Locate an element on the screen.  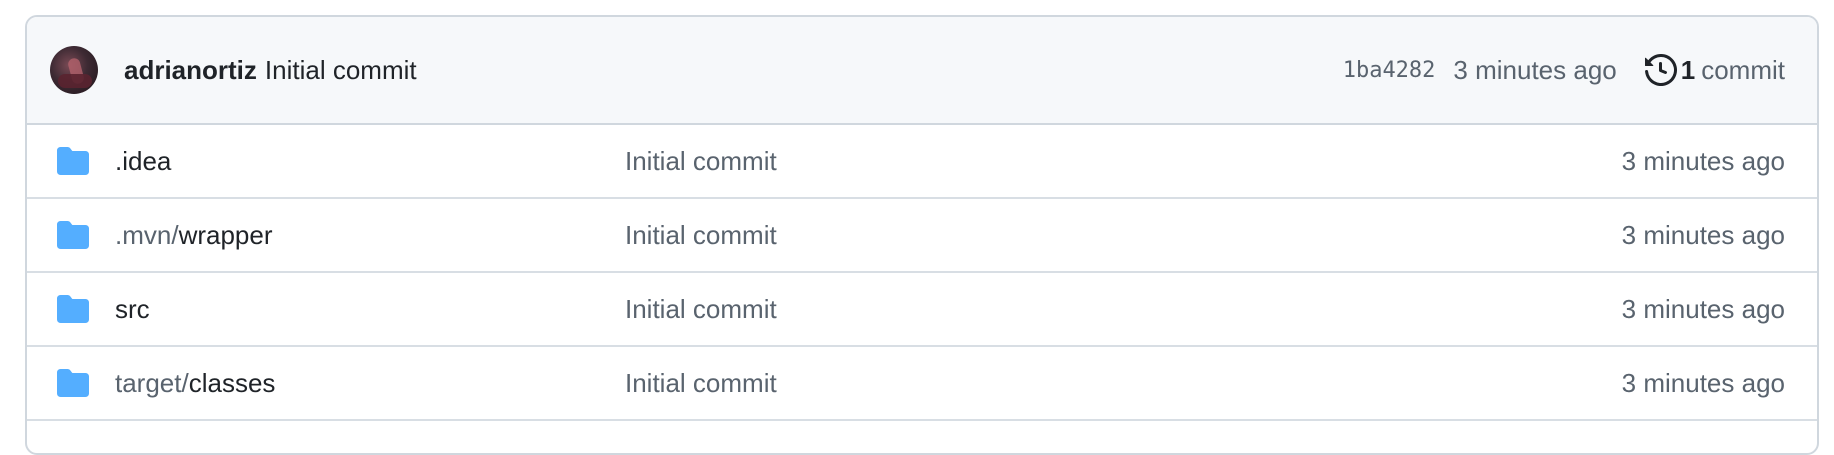
file-name-link: .idea is located at coordinates (370, 161).